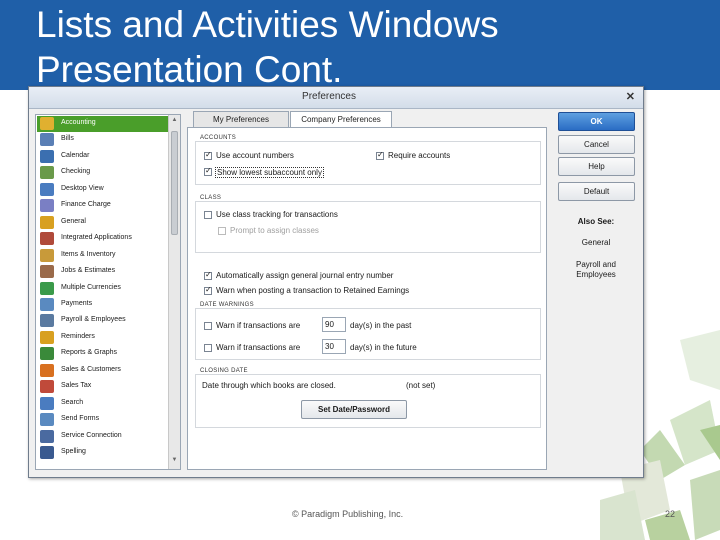  What do you see at coordinates (208, 326) in the screenshot?
I see `warn-past-checkbox` at bounding box center [208, 326].